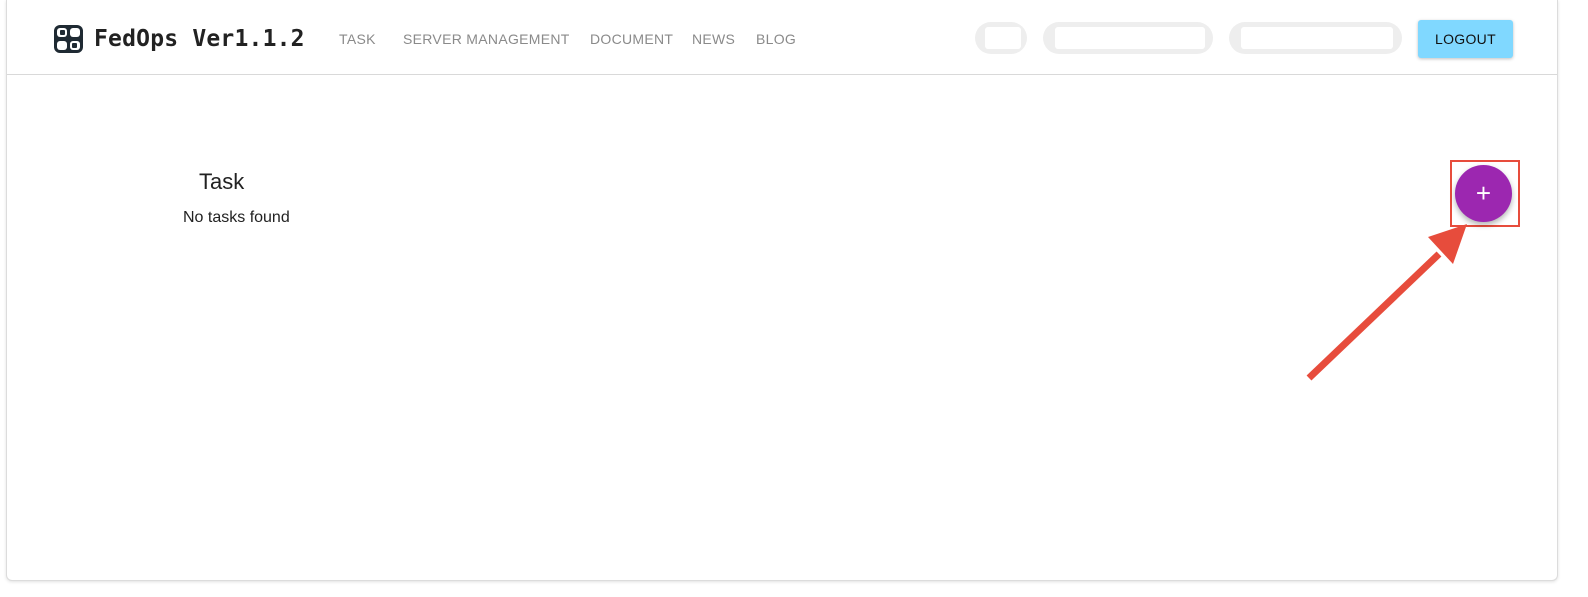 The image size is (1588, 597). What do you see at coordinates (68, 39) in the screenshot?
I see `fedops-logo-icon` at bounding box center [68, 39].